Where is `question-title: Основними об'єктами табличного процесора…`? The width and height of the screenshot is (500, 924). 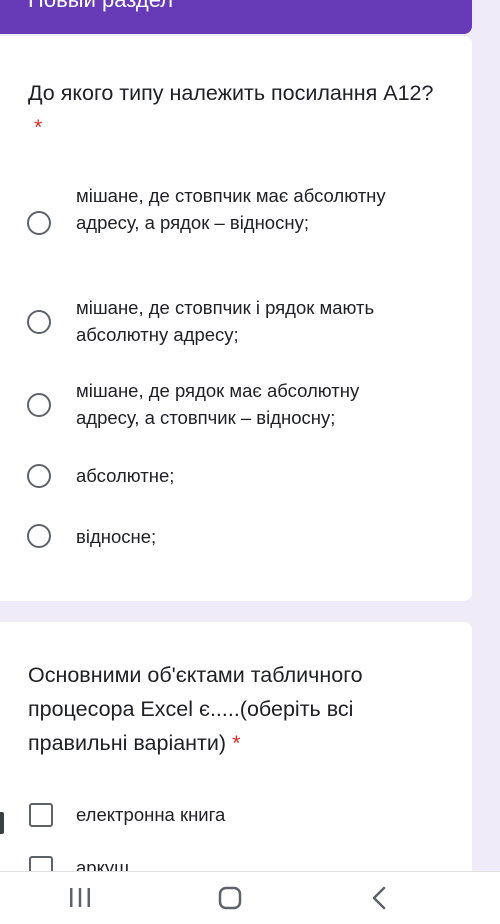
question-title: Основними об'єктами табличного процесора… is located at coordinates (228, 709).